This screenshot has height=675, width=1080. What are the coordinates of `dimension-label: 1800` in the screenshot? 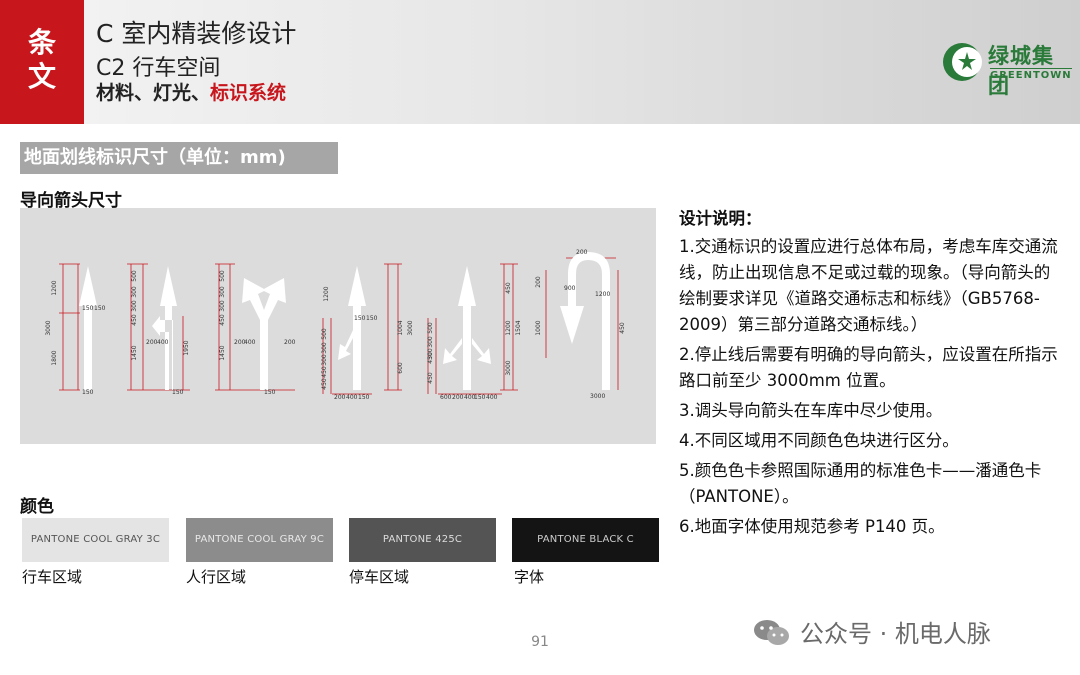 It's located at (54, 357).